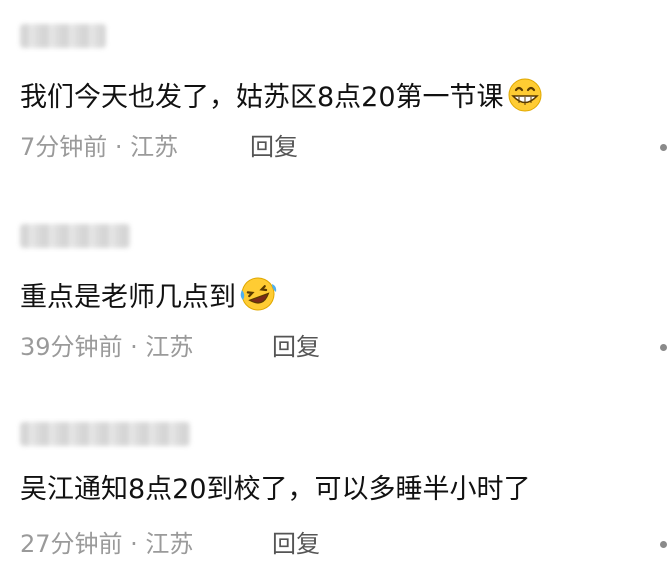 The height and width of the screenshot is (585, 667). Describe the element at coordinates (262, 97) in the screenshot. I see `comment-text: 我们今天也发了，姑苏区8点20第一节课` at that location.